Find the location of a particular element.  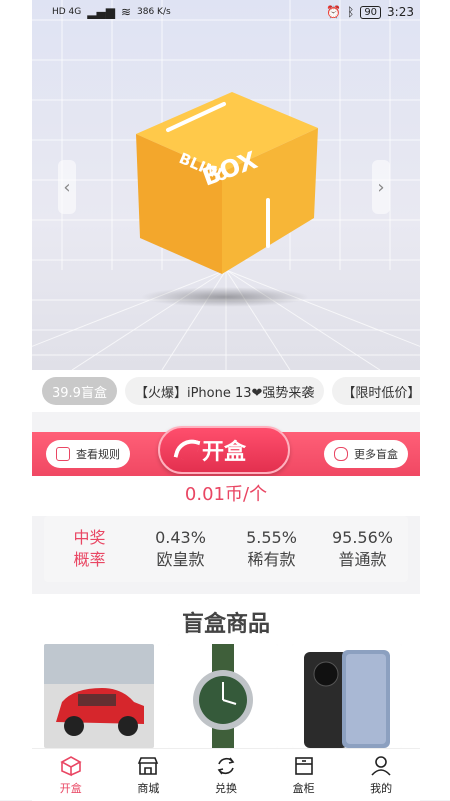

carousel-prev-button: ‹ is located at coordinates (67, 187).